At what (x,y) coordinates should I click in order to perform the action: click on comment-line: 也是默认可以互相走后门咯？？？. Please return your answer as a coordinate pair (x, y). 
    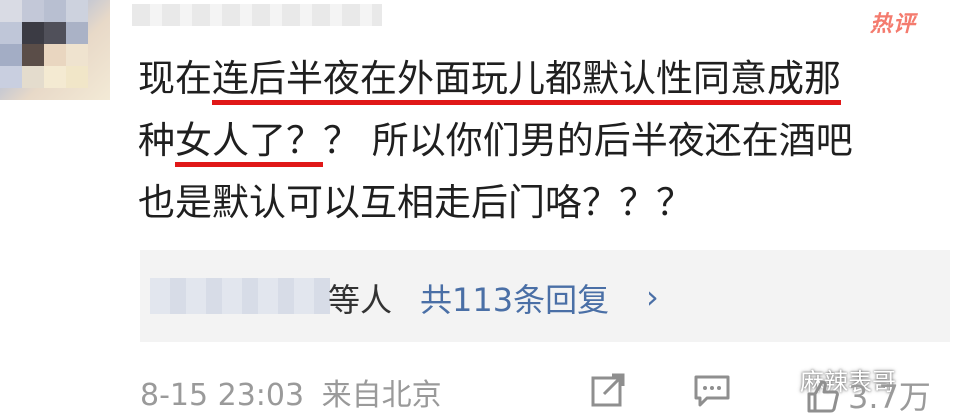
    Looking at the image, I should click on (543, 203).